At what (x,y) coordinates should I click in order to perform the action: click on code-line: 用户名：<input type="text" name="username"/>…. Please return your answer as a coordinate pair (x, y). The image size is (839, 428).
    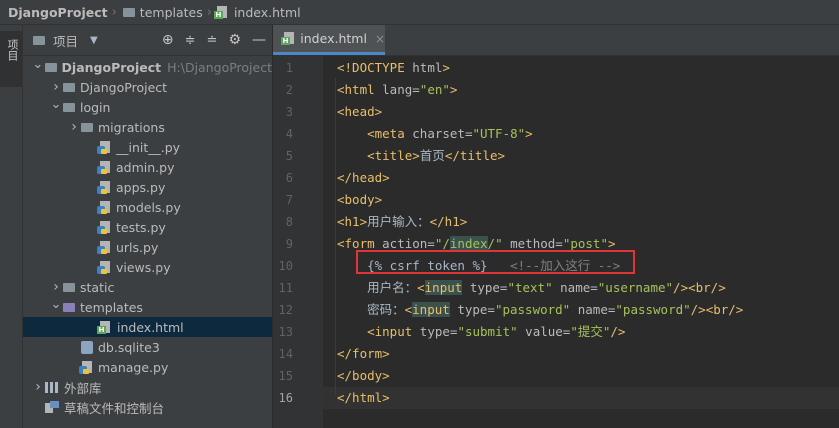
    Looking at the image, I should click on (531, 287).